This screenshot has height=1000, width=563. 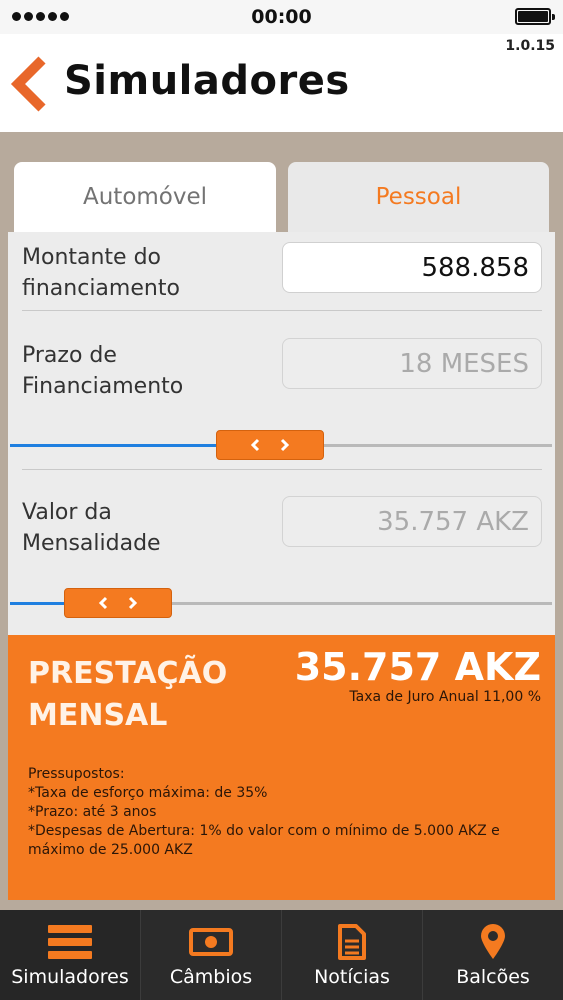 I want to click on amount-input: 588.858, so click(x=412, y=267).